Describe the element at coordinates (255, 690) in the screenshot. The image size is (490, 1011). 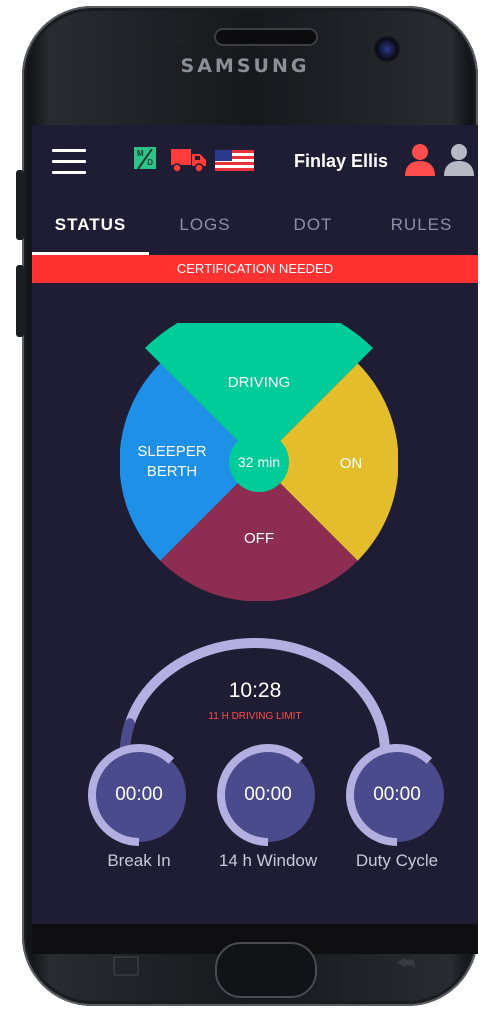
I see `driving-time-remaining: 10:28` at that location.